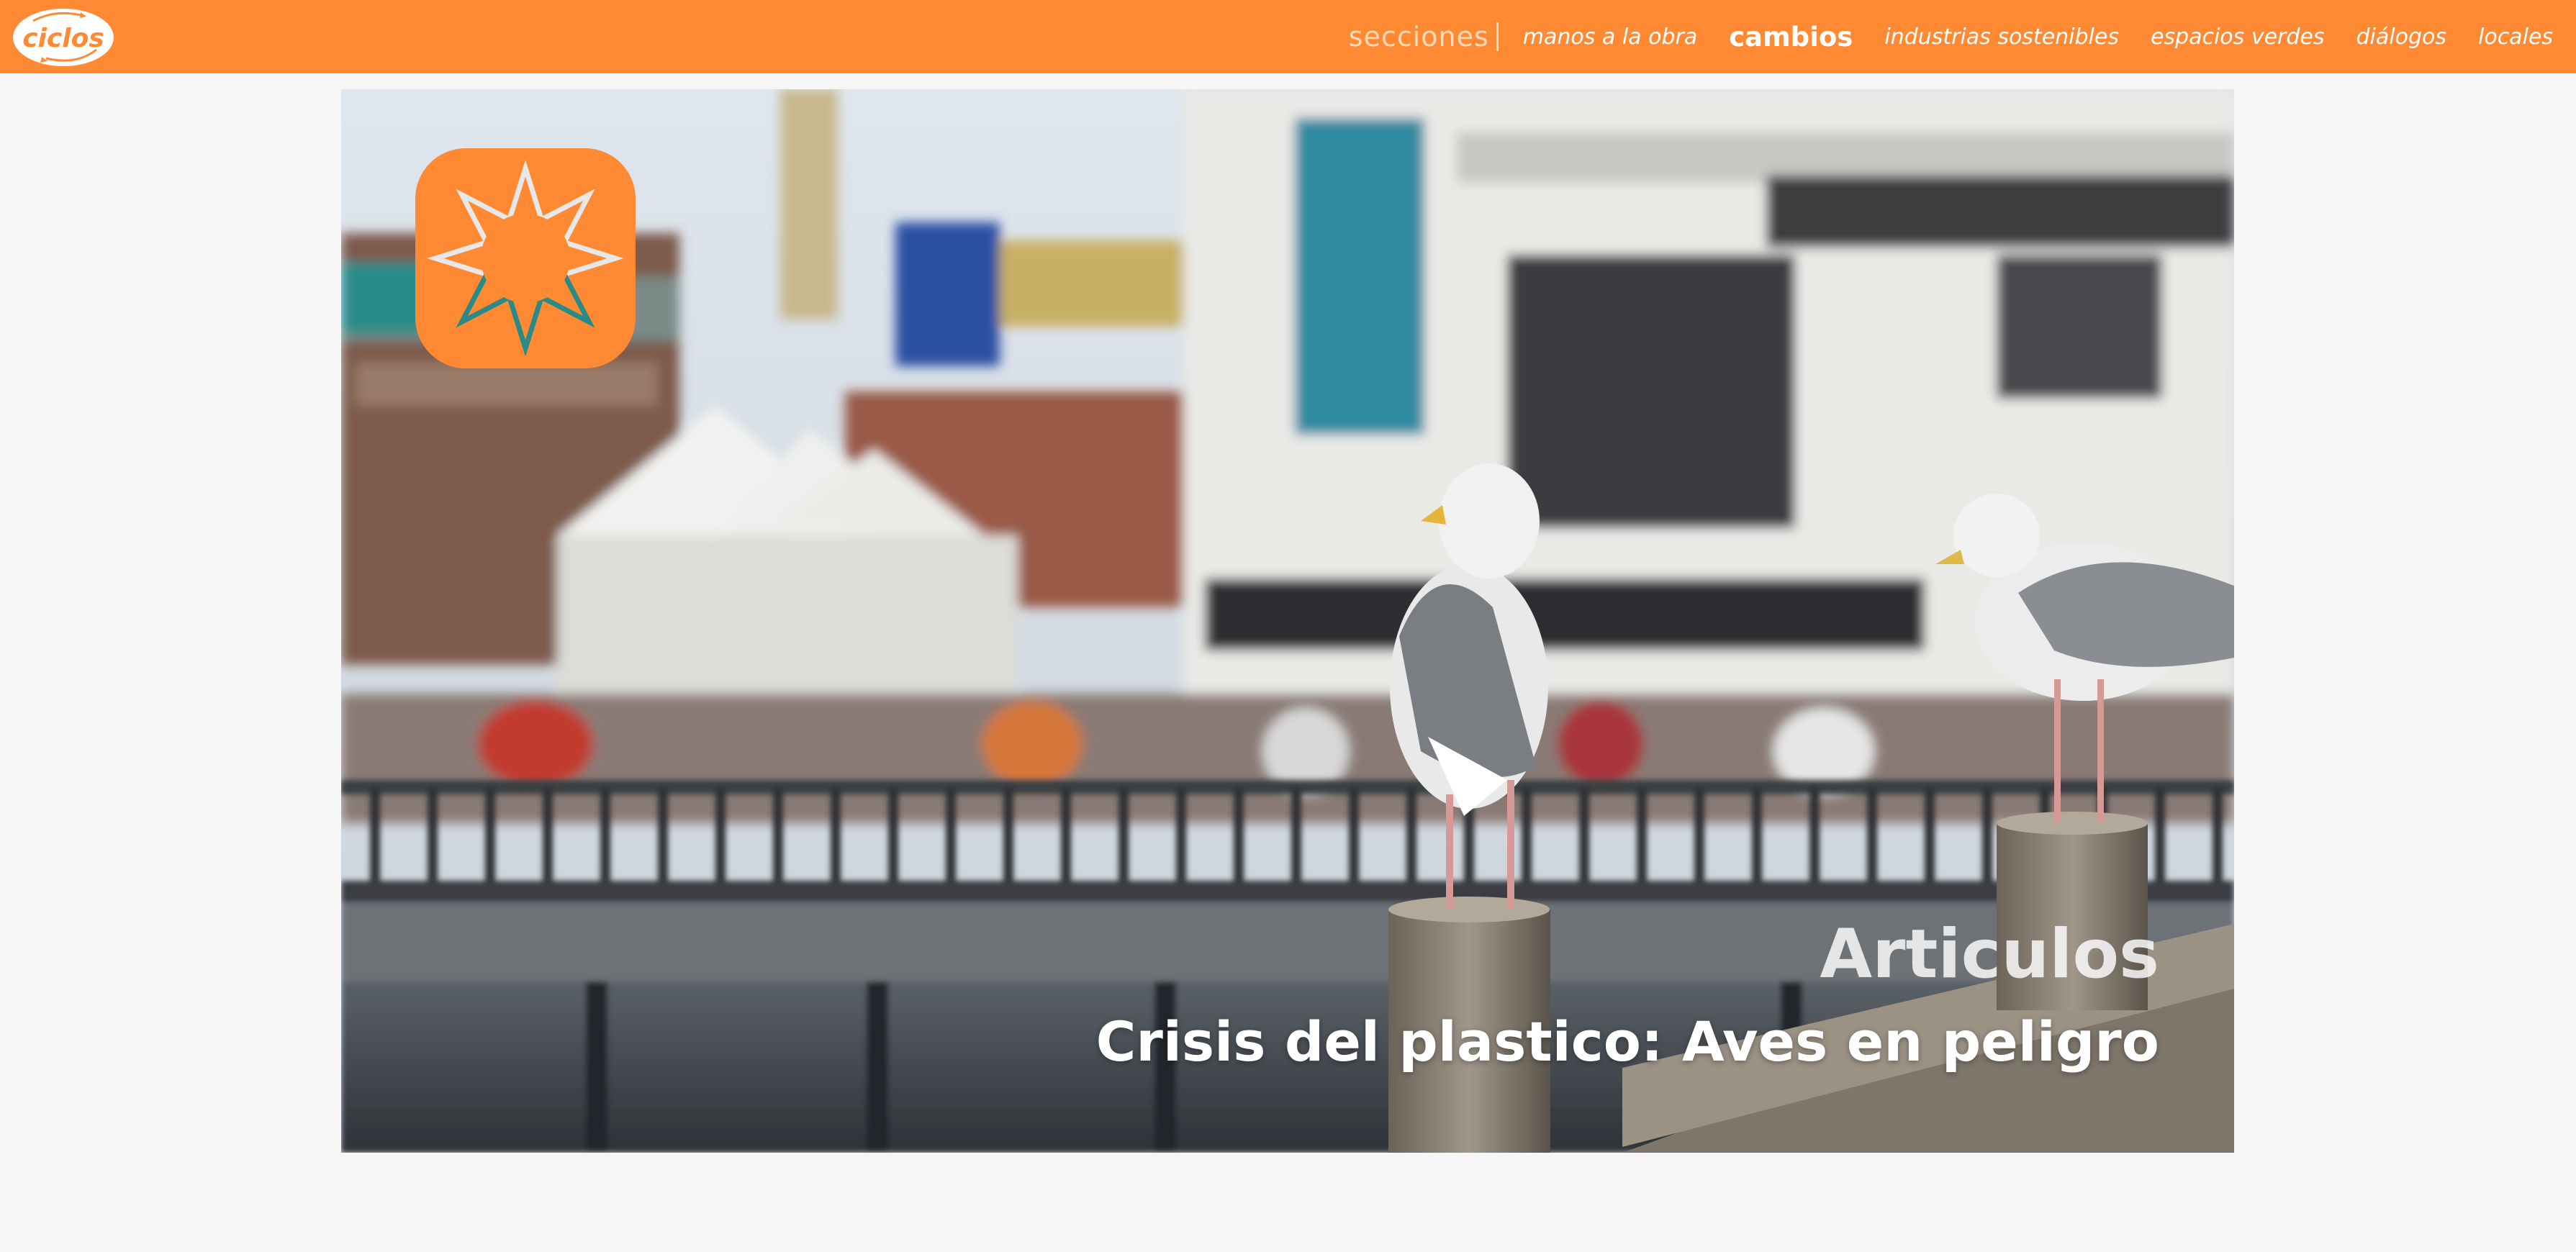  What do you see at coordinates (2519, 37) in the screenshot?
I see `nav-item-locales: locales` at bounding box center [2519, 37].